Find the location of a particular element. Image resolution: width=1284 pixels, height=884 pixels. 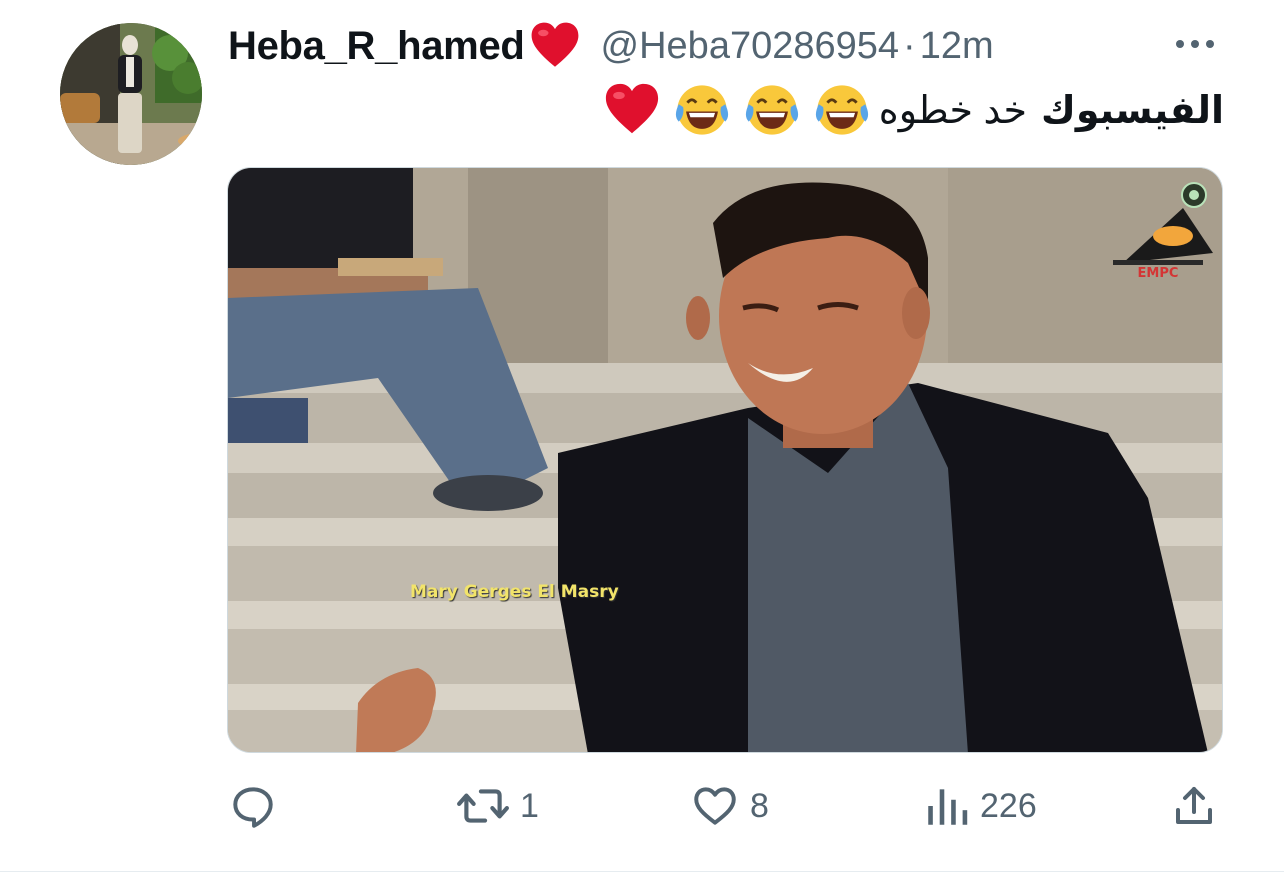

tweet-text: الفيسبوك خد خطوه is located at coordinates (726, 110).